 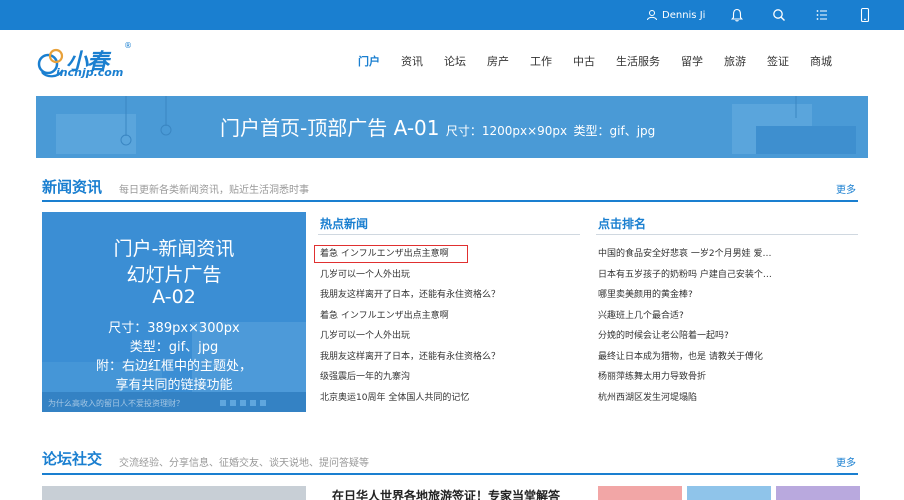 I want to click on rank-divider, so click(x=727, y=234).